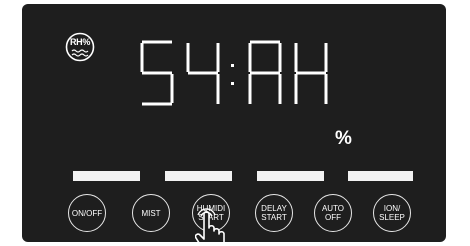 The image size is (470, 246). I want to click on ion-sleep-button: ION/ SLEEP, so click(392, 213).